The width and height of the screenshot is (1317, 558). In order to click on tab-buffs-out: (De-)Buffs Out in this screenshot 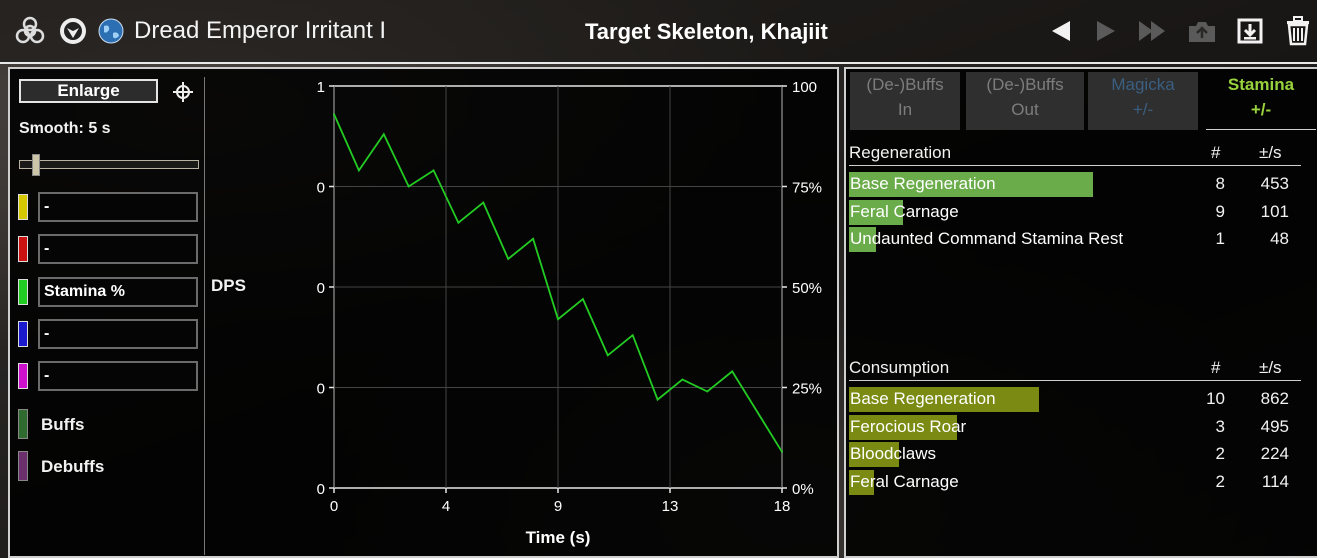, I will do `click(1025, 101)`.